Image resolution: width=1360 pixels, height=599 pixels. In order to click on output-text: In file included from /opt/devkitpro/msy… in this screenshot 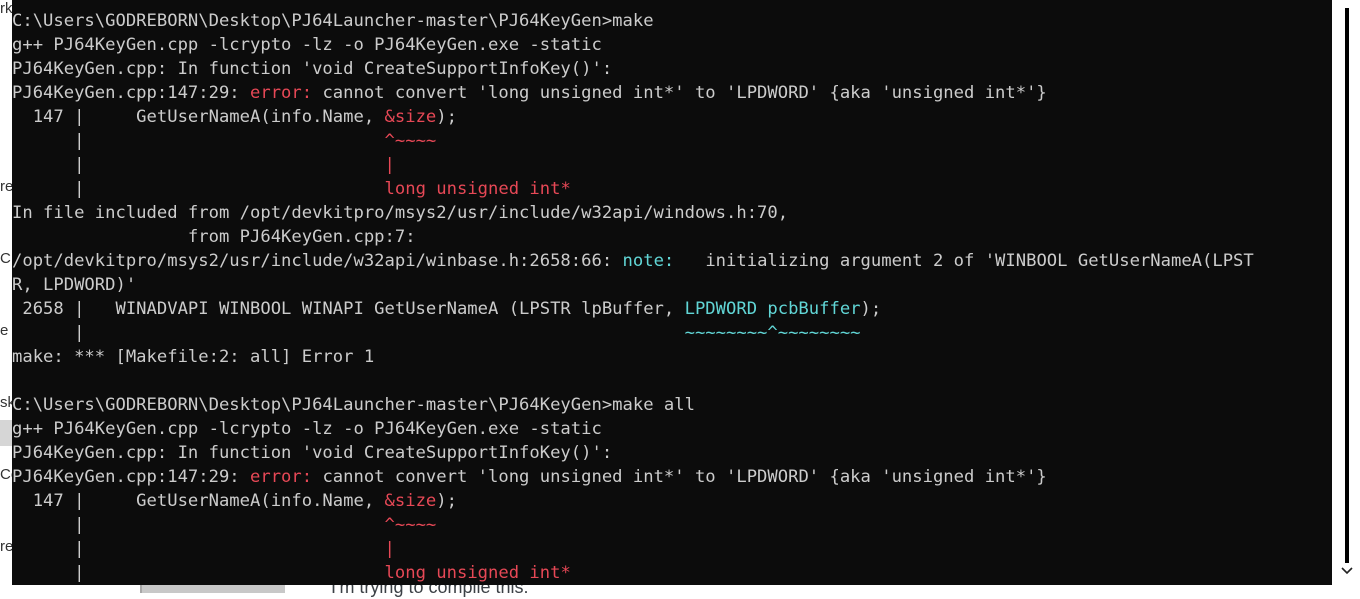, I will do `click(400, 213)`.